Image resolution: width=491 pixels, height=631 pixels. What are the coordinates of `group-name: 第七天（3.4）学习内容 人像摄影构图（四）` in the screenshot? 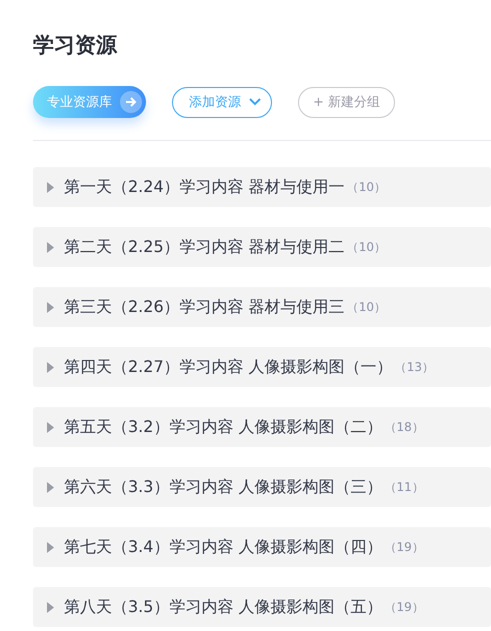 It's located at (223, 547).